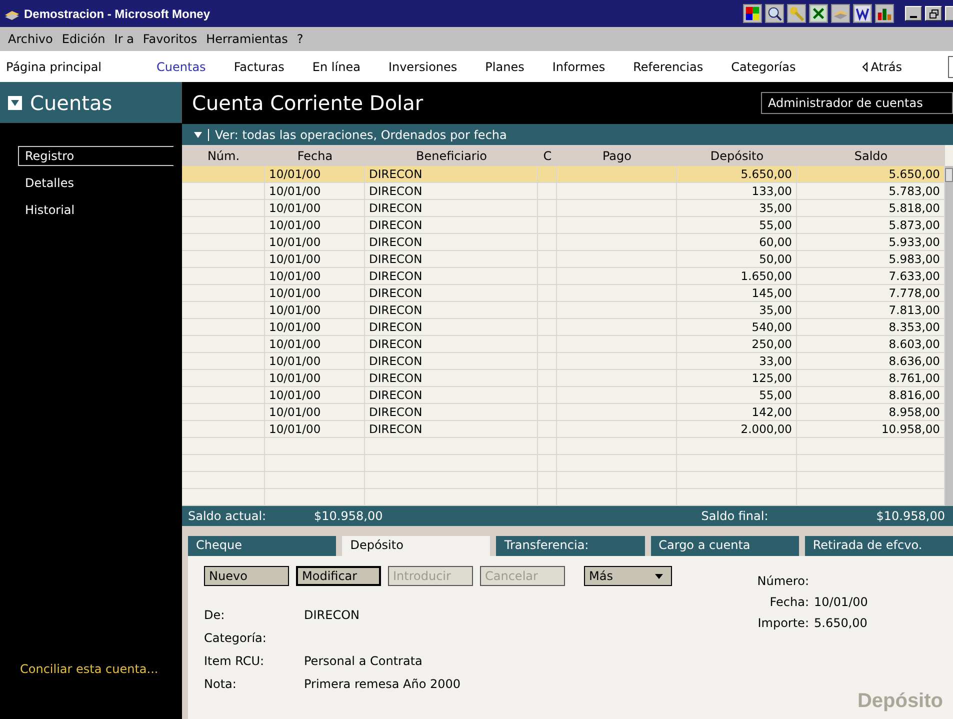  I want to click on form-button: Modificar, so click(338, 576).